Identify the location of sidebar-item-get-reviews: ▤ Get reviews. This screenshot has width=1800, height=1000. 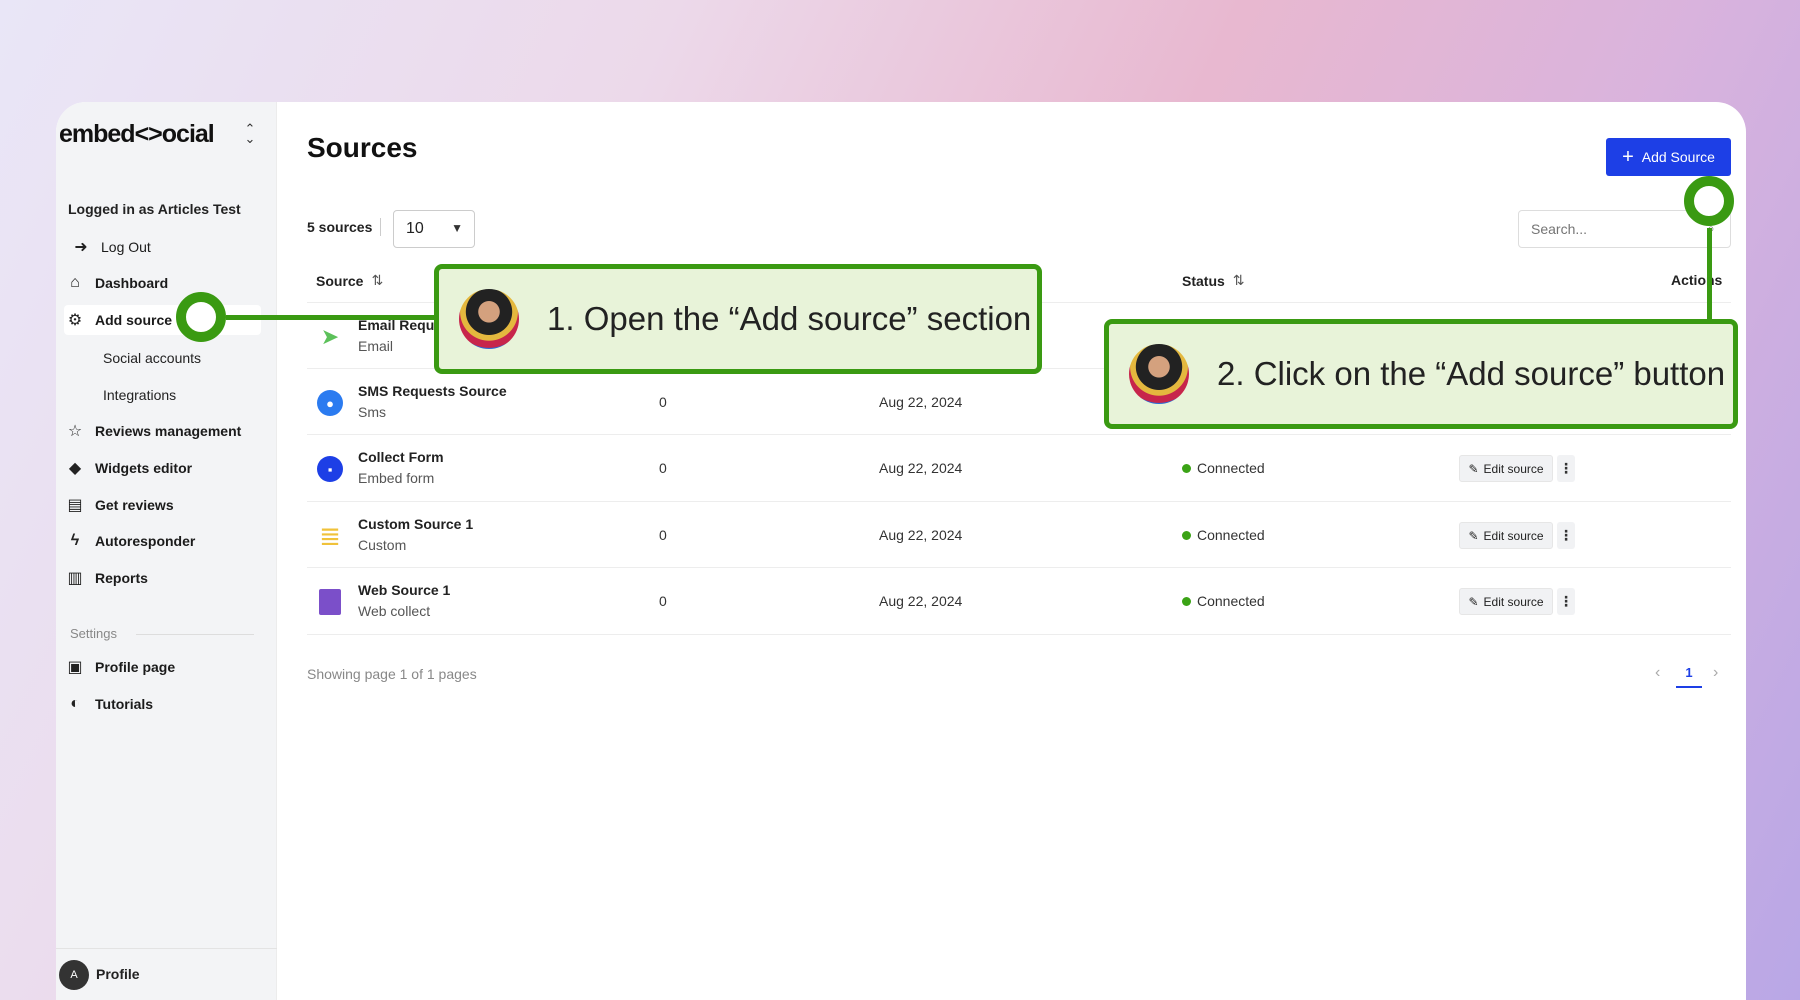
(162, 505).